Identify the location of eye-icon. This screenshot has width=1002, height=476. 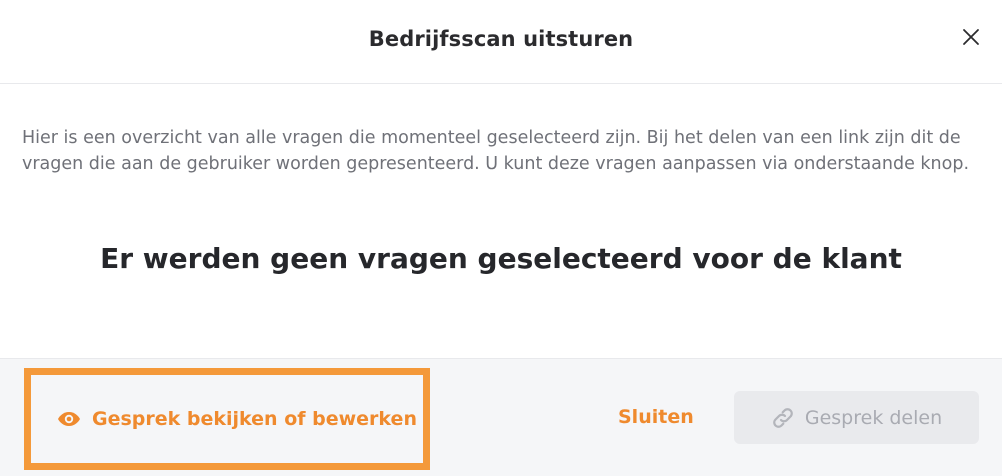
(69, 419).